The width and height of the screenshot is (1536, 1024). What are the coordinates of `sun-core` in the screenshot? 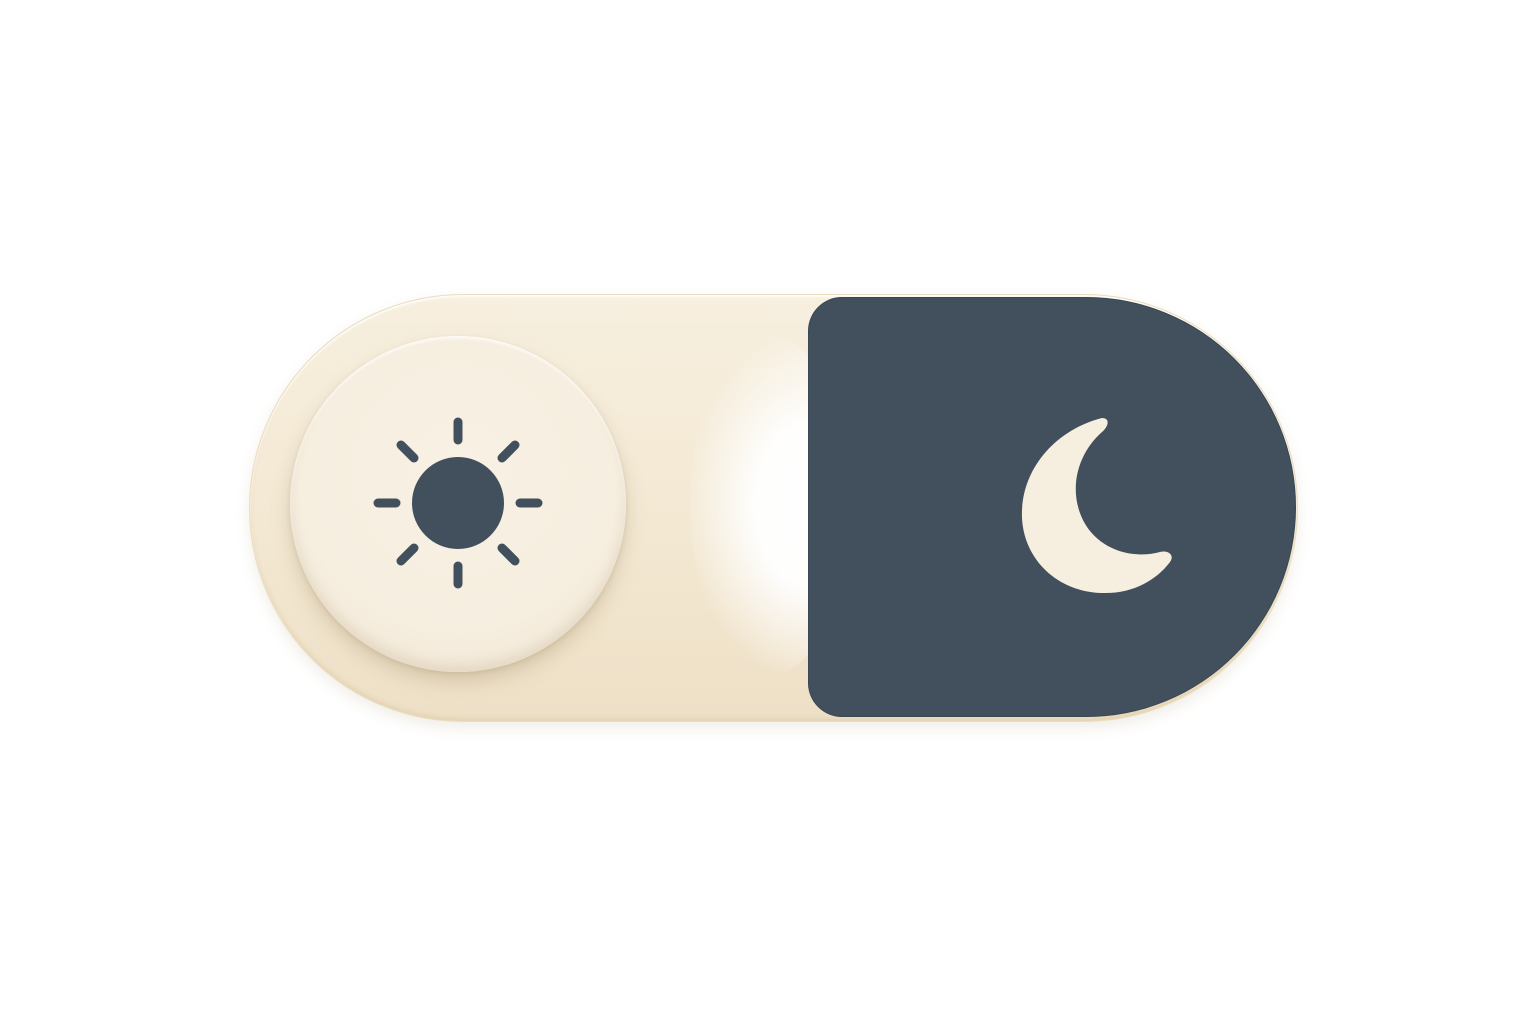 It's located at (458, 503).